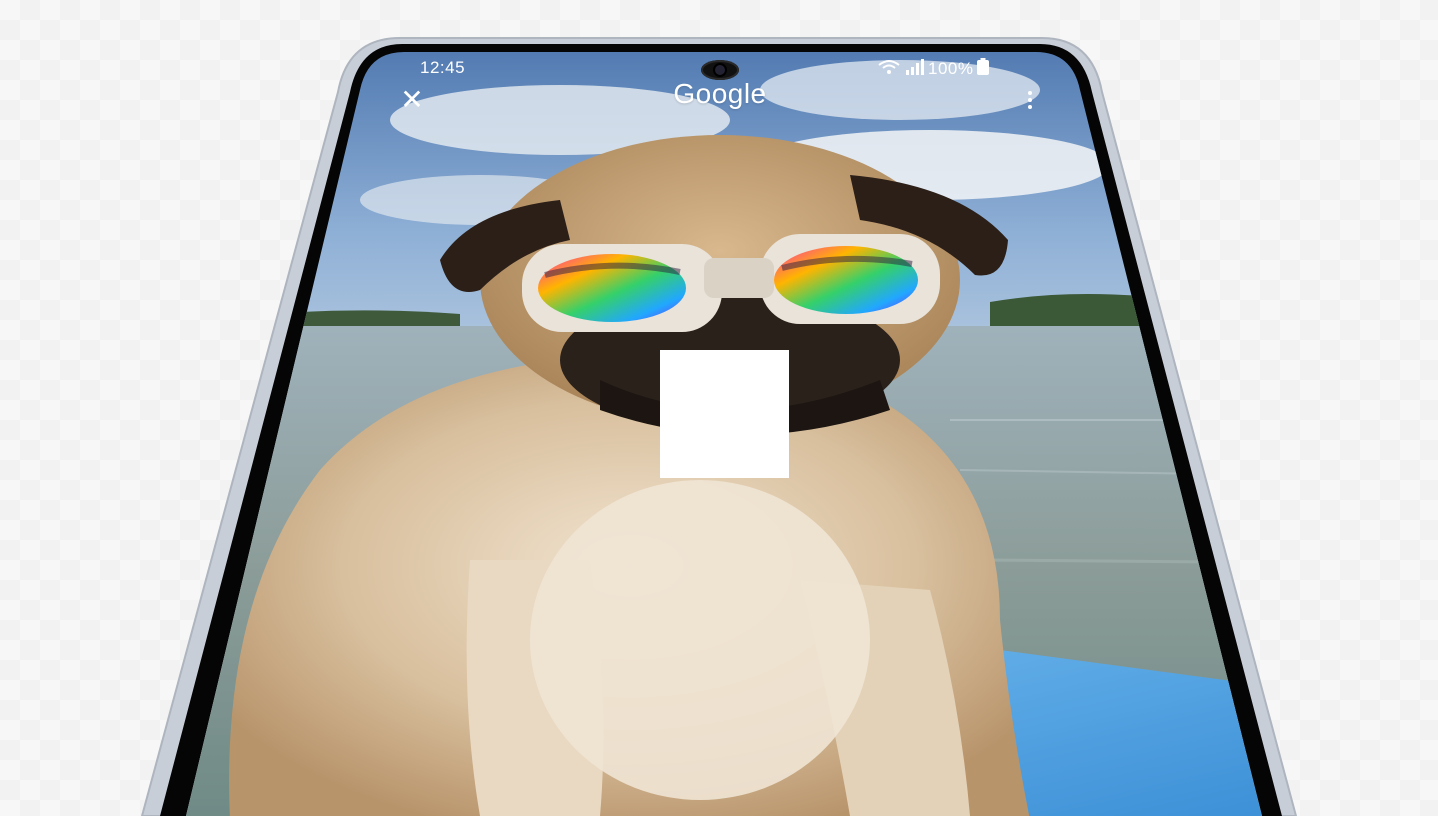 Image resolution: width=1438 pixels, height=816 pixels. I want to click on redaction-box, so click(724, 414).